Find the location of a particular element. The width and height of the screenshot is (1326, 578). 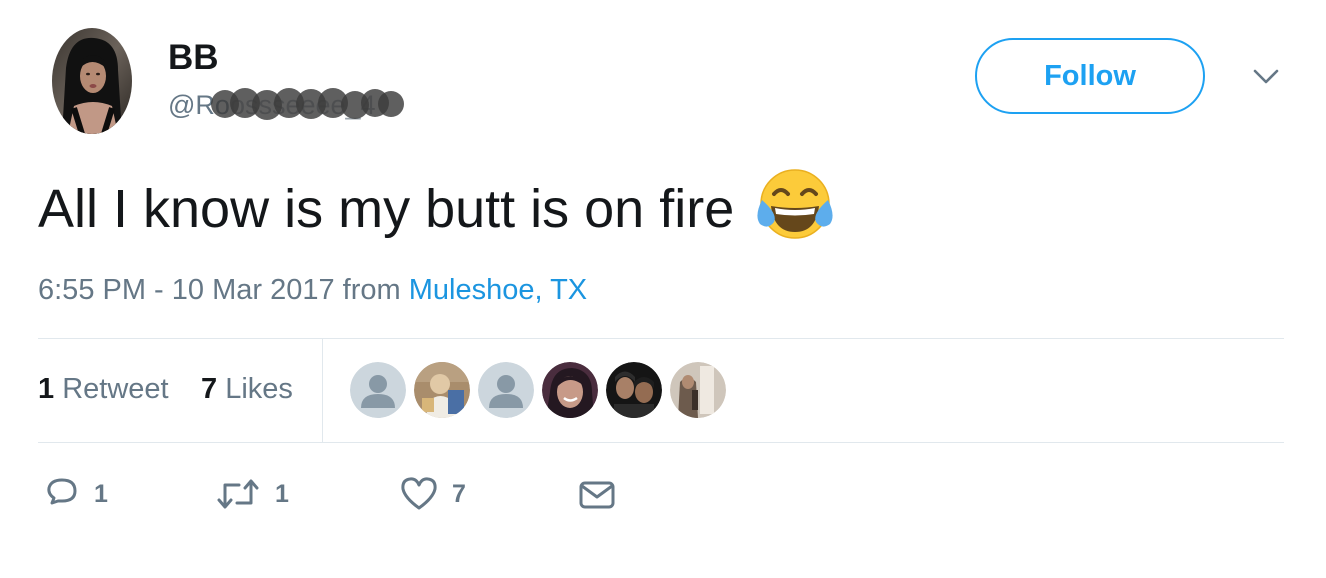

retweet-button: 1 is located at coordinates (252, 494).